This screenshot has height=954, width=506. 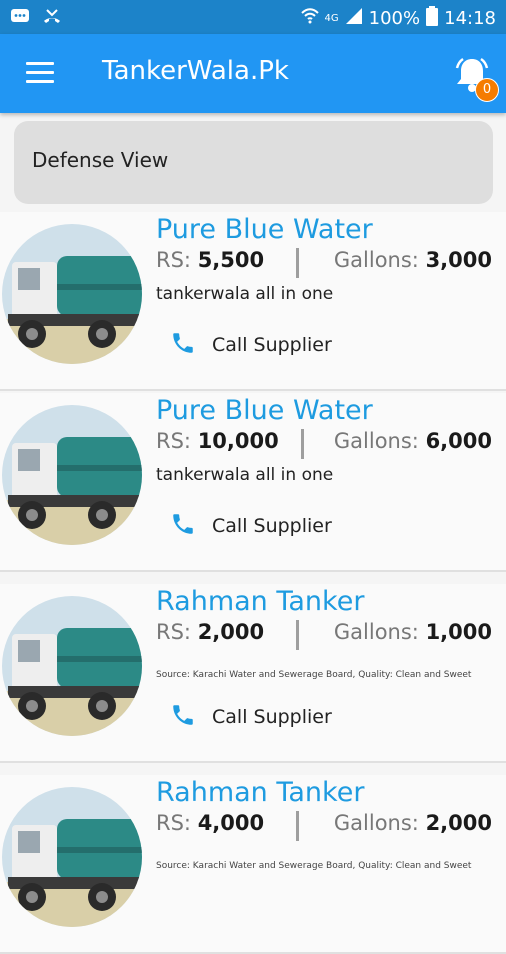 What do you see at coordinates (432, 18) in the screenshot?
I see `battery-icon` at bounding box center [432, 18].